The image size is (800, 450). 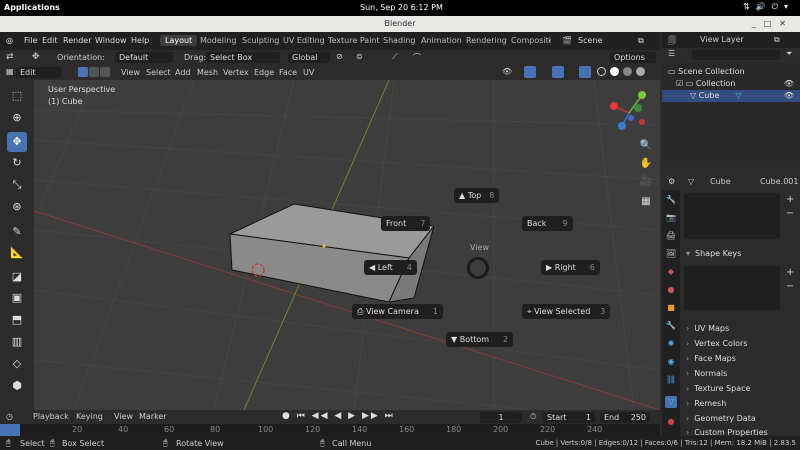 I want to click on section-remesh: › Remesh, so click(x=706, y=403).